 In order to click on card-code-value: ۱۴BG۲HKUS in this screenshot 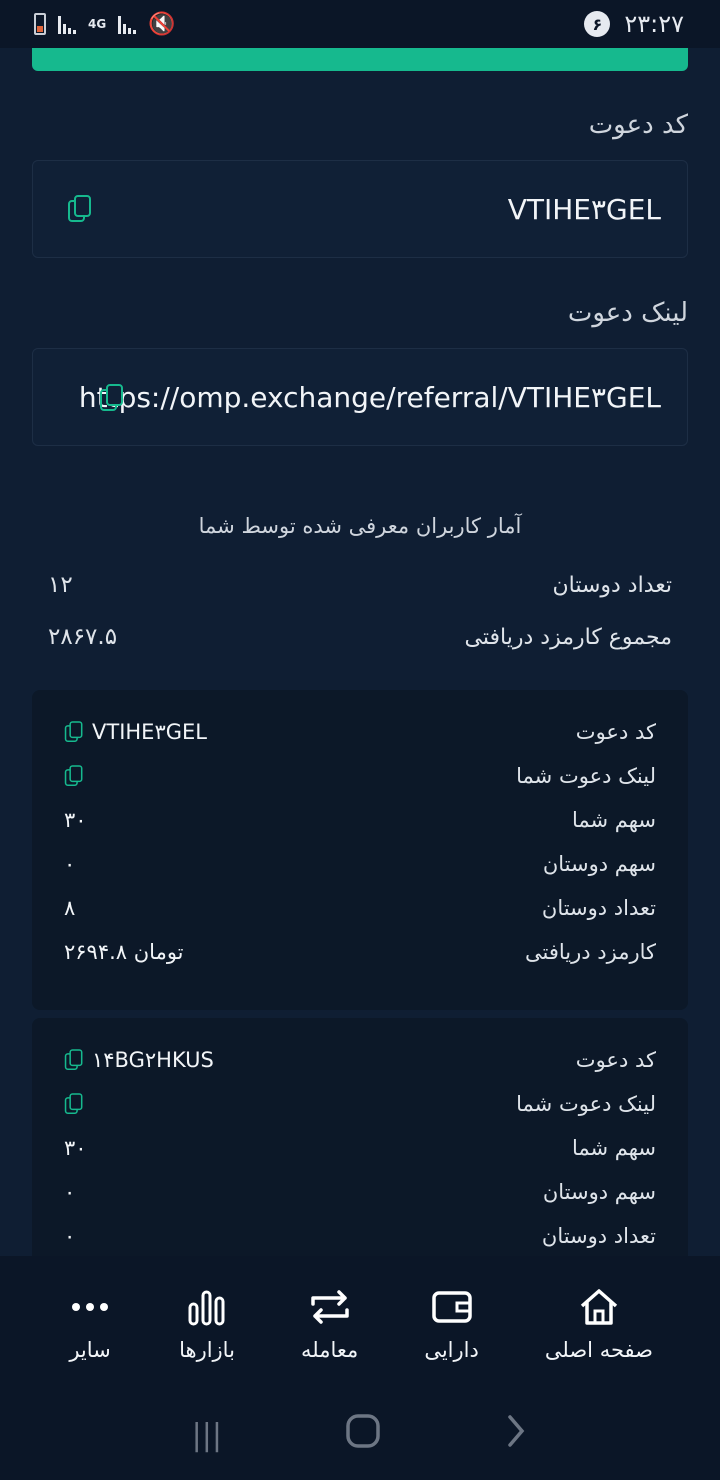, I will do `click(153, 1060)`.